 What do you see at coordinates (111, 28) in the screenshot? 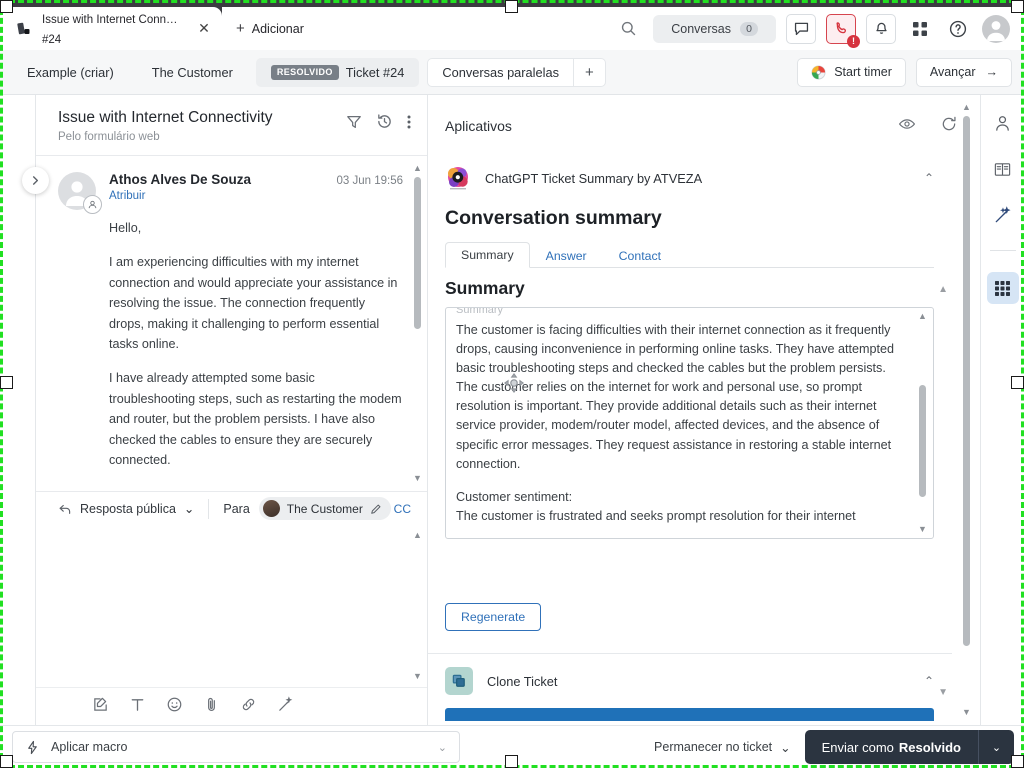
I see `browser-tab-active: Issue with Internet Conn… #24 ✕` at bounding box center [111, 28].